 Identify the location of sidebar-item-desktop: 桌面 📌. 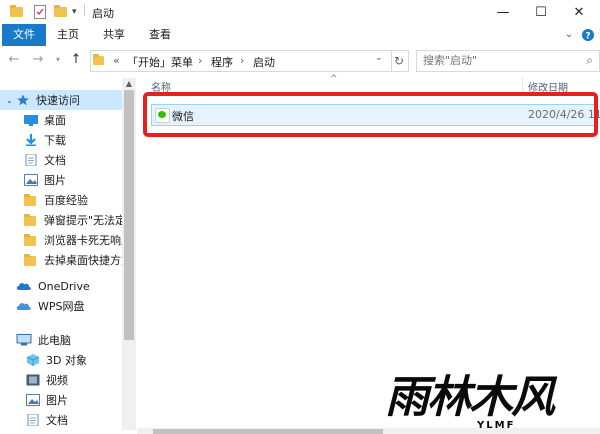
(61, 120).